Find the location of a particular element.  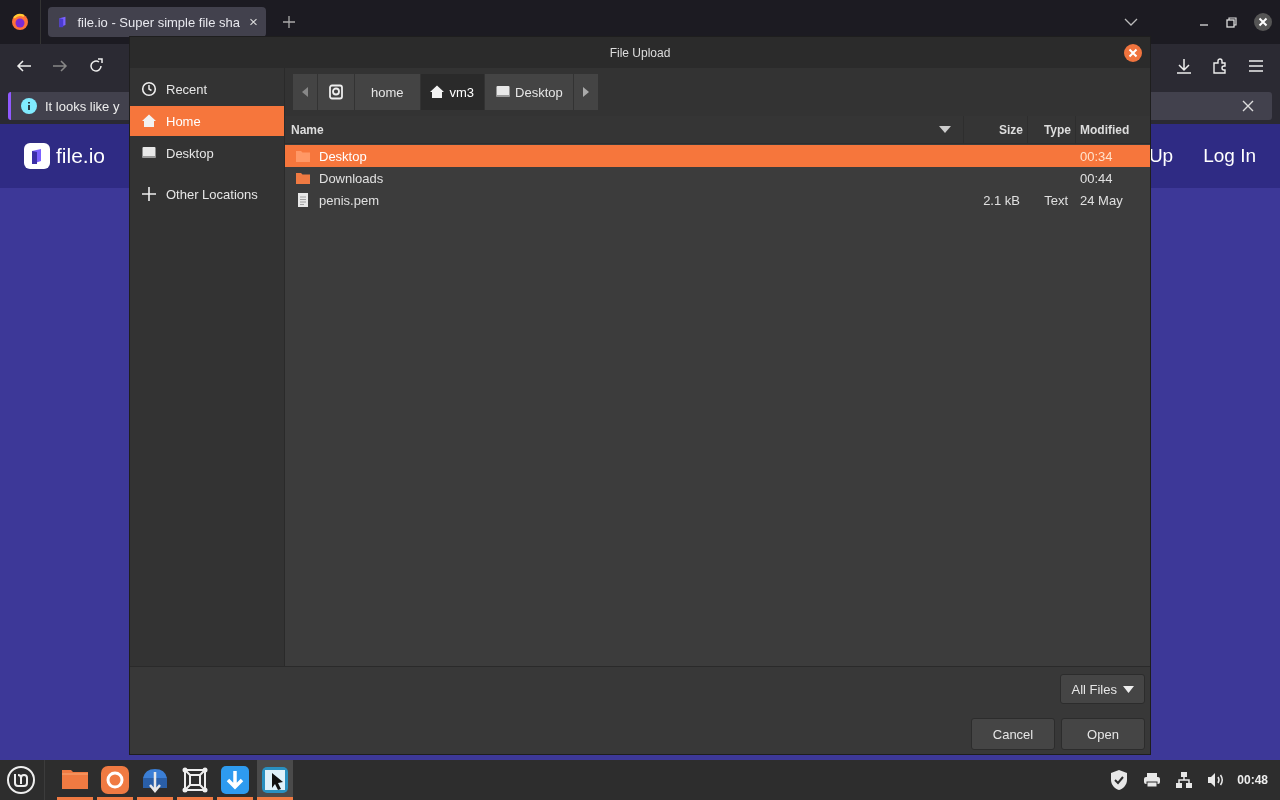

plus-icon is located at coordinates (149, 194).